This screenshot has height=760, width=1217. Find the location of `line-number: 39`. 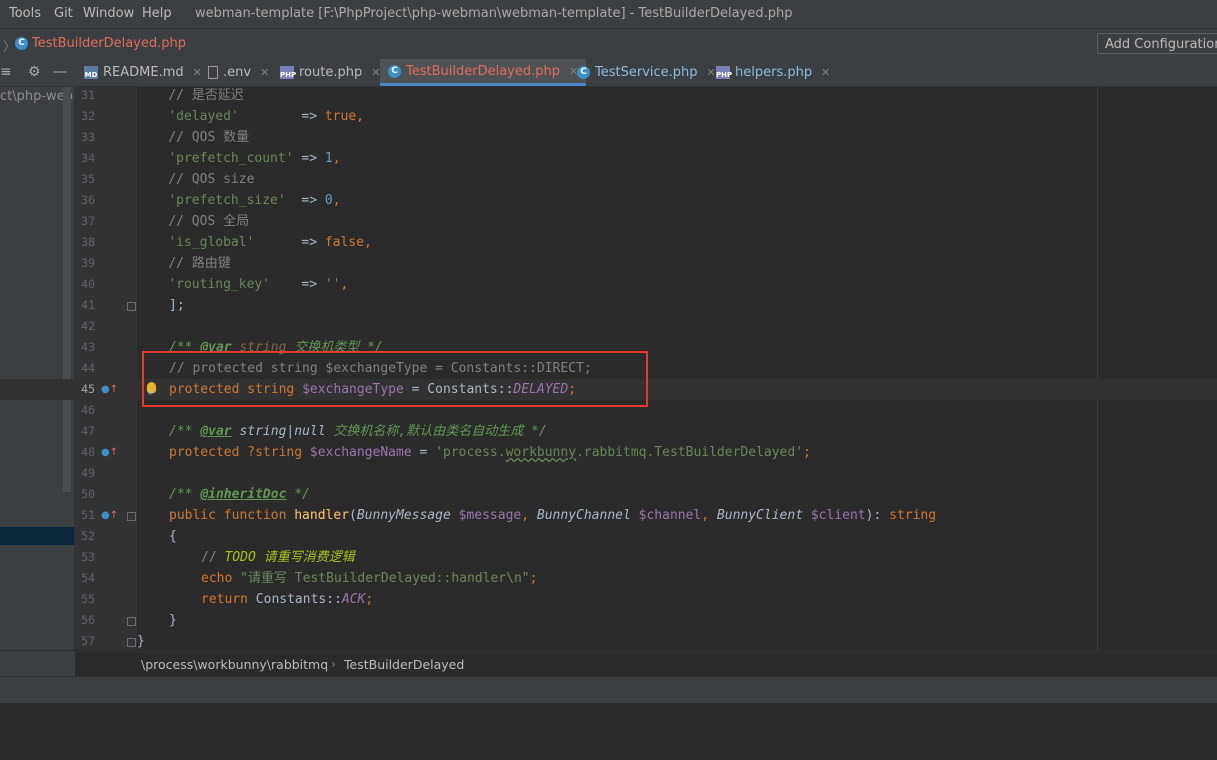

line-number: 39 is located at coordinates (88, 263).